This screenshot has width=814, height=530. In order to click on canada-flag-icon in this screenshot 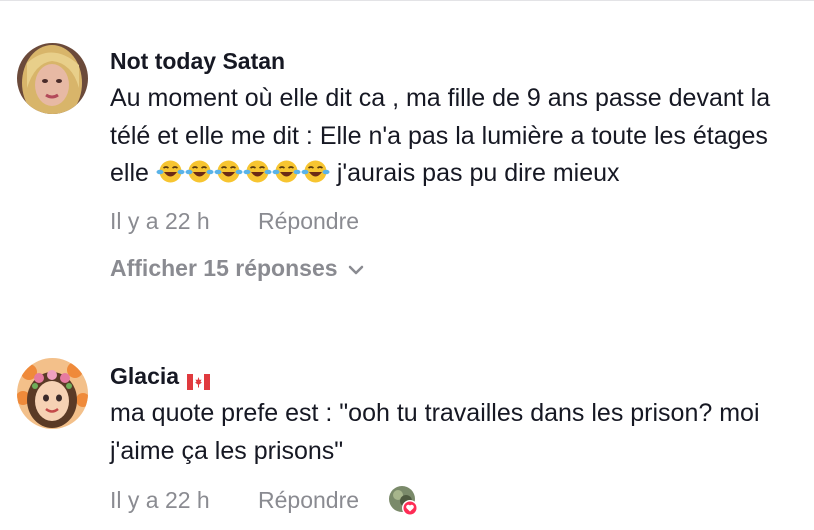, I will do `click(199, 379)`.